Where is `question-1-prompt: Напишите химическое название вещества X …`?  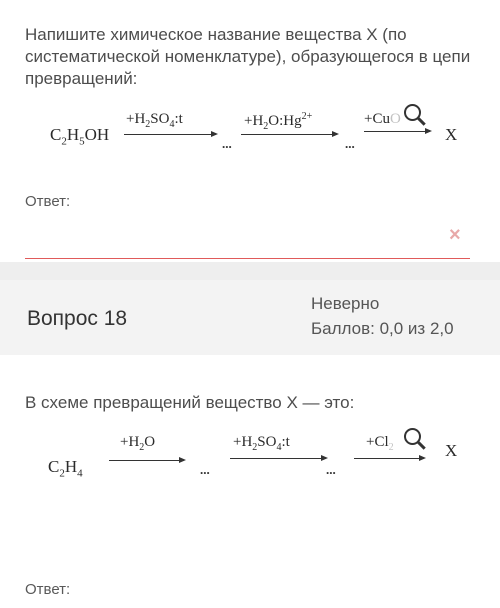
question-1-prompt: Напишите химическое название вещества X … is located at coordinates (248, 56).